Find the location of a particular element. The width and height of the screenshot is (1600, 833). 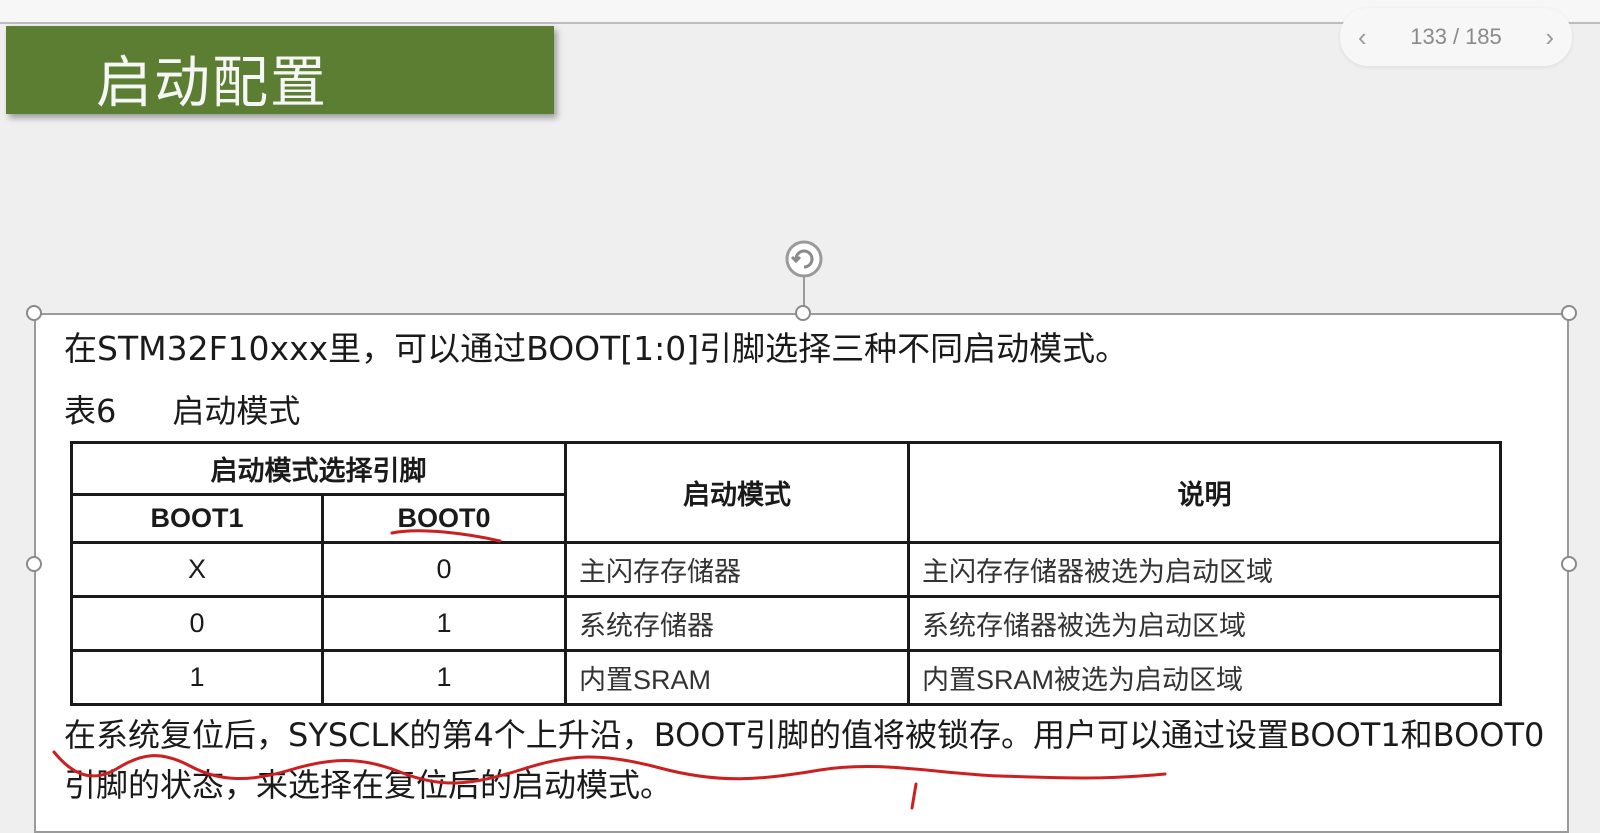

page-indicator: 133 / 185 is located at coordinates (1456, 37).